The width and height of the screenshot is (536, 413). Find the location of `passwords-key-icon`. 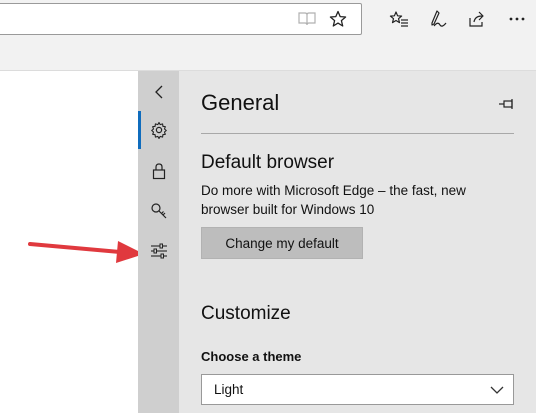

passwords-key-icon is located at coordinates (158, 211).